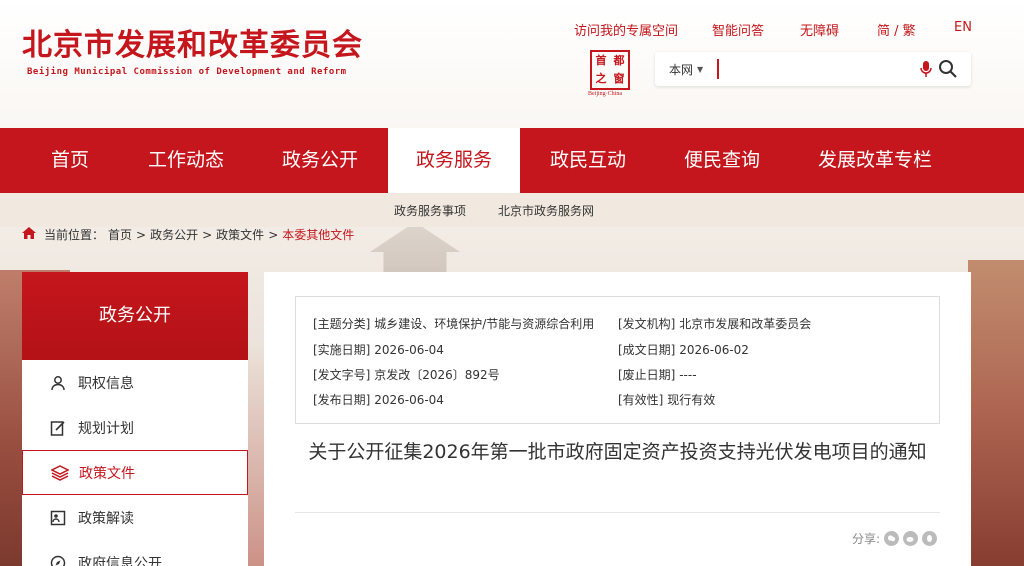  Describe the element at coordinates (714, 350) in the screenshot. I see `meta-value: 2026-06-02` at that location.